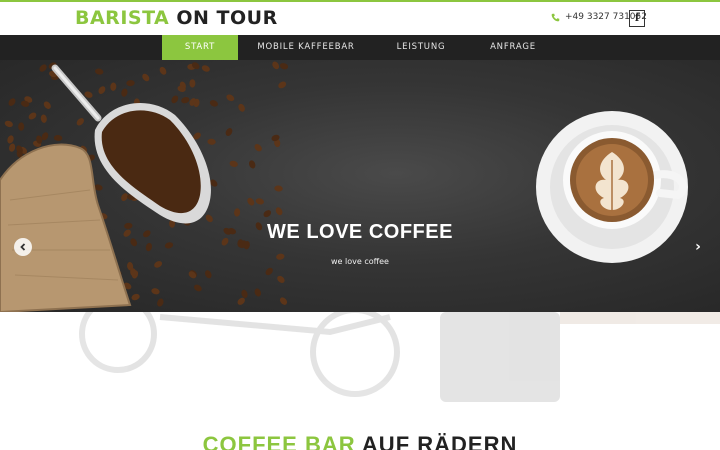 The image size is (720, 450). I want to click on hero-title-text: WE LOVE COFFEE, so click(360, 232).